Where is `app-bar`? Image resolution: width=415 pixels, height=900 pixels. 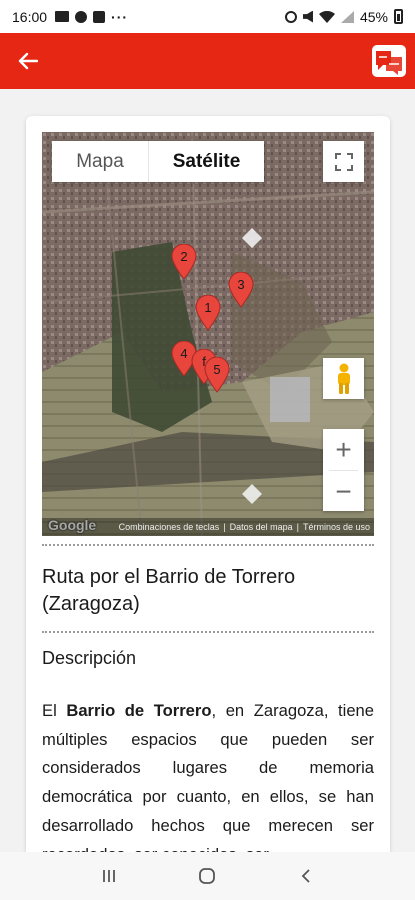 app-bar is located at coordinates (207, 61).